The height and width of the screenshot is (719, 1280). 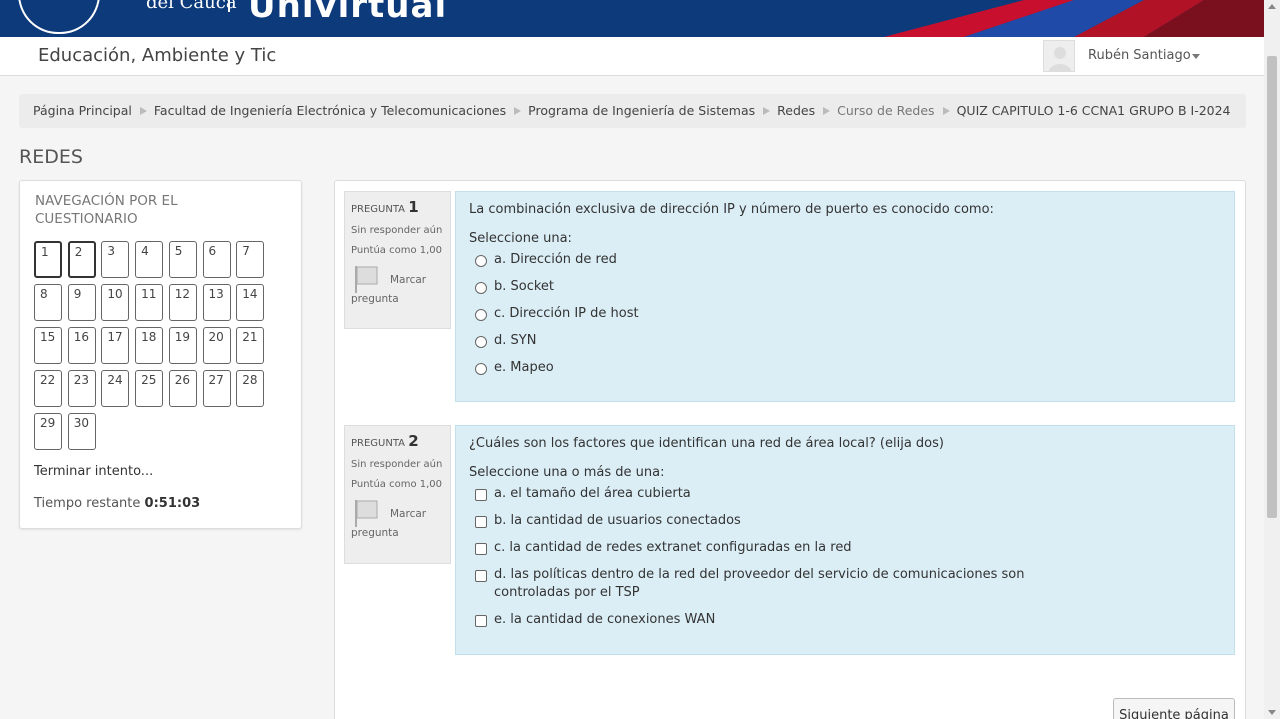 I want to click on quiz-nav-button-20: 20, so click(x=216, y=345).